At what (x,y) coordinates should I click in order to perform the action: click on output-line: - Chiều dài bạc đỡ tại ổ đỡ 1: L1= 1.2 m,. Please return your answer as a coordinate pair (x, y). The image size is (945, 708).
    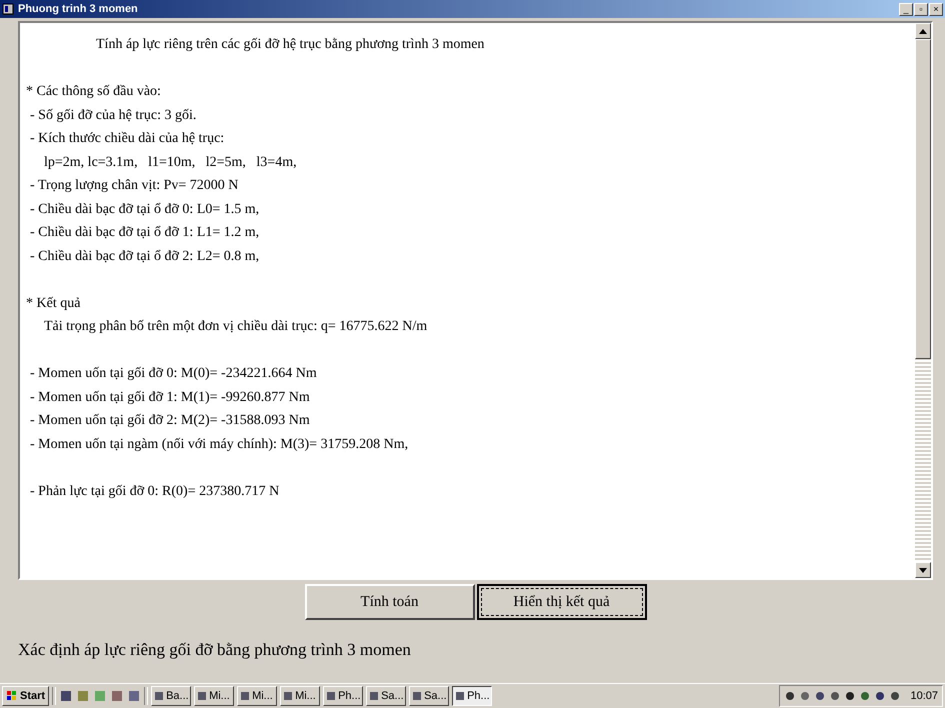
    Looking at the image, I should click on (144, 233).